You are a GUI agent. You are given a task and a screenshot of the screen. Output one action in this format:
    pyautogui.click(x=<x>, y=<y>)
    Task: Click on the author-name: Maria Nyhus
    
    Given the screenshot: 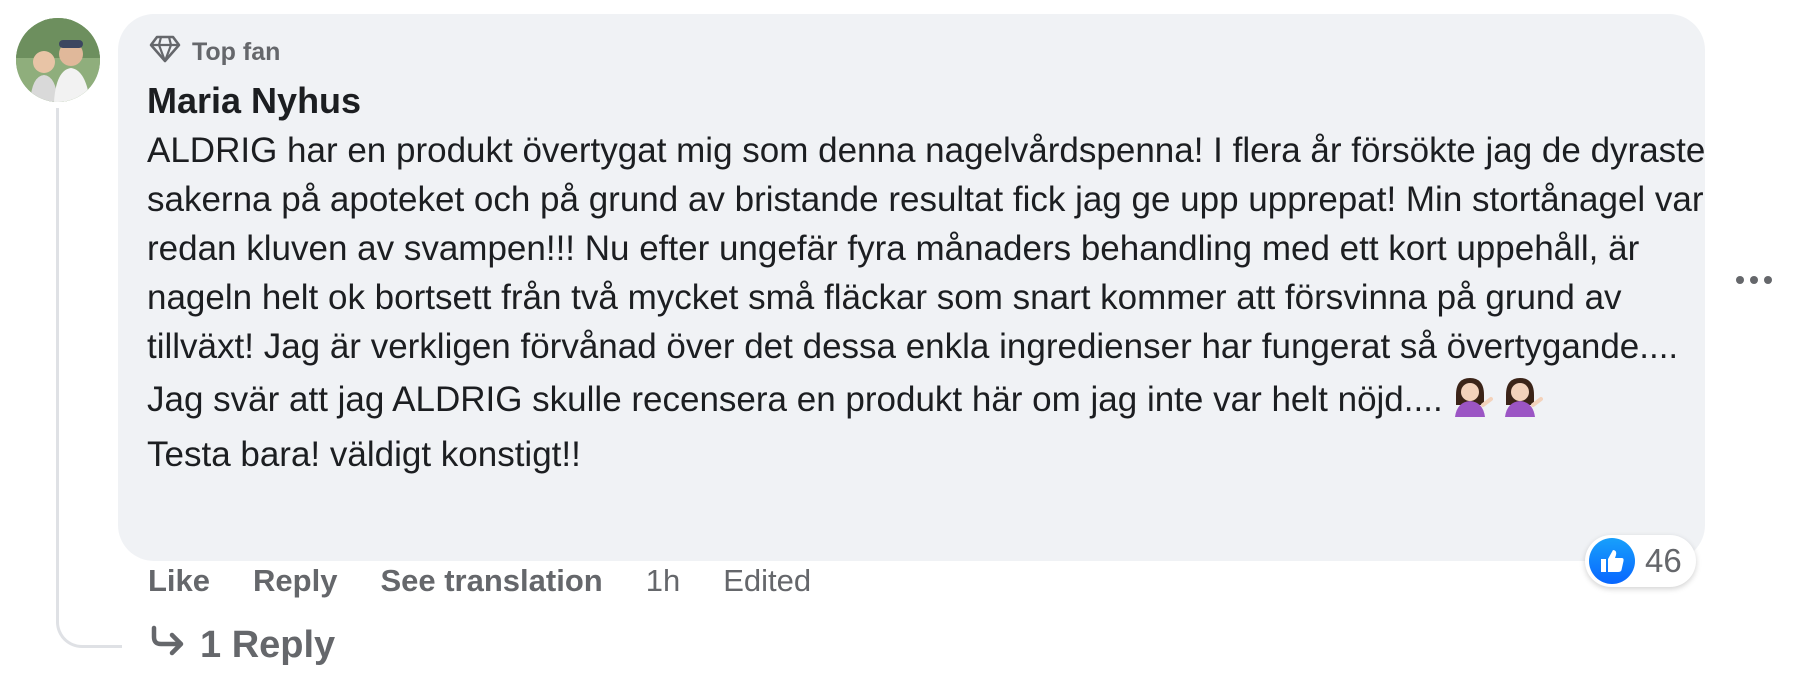 What is the action you would take?
    pyautogui.click(x=254, y=101)
    